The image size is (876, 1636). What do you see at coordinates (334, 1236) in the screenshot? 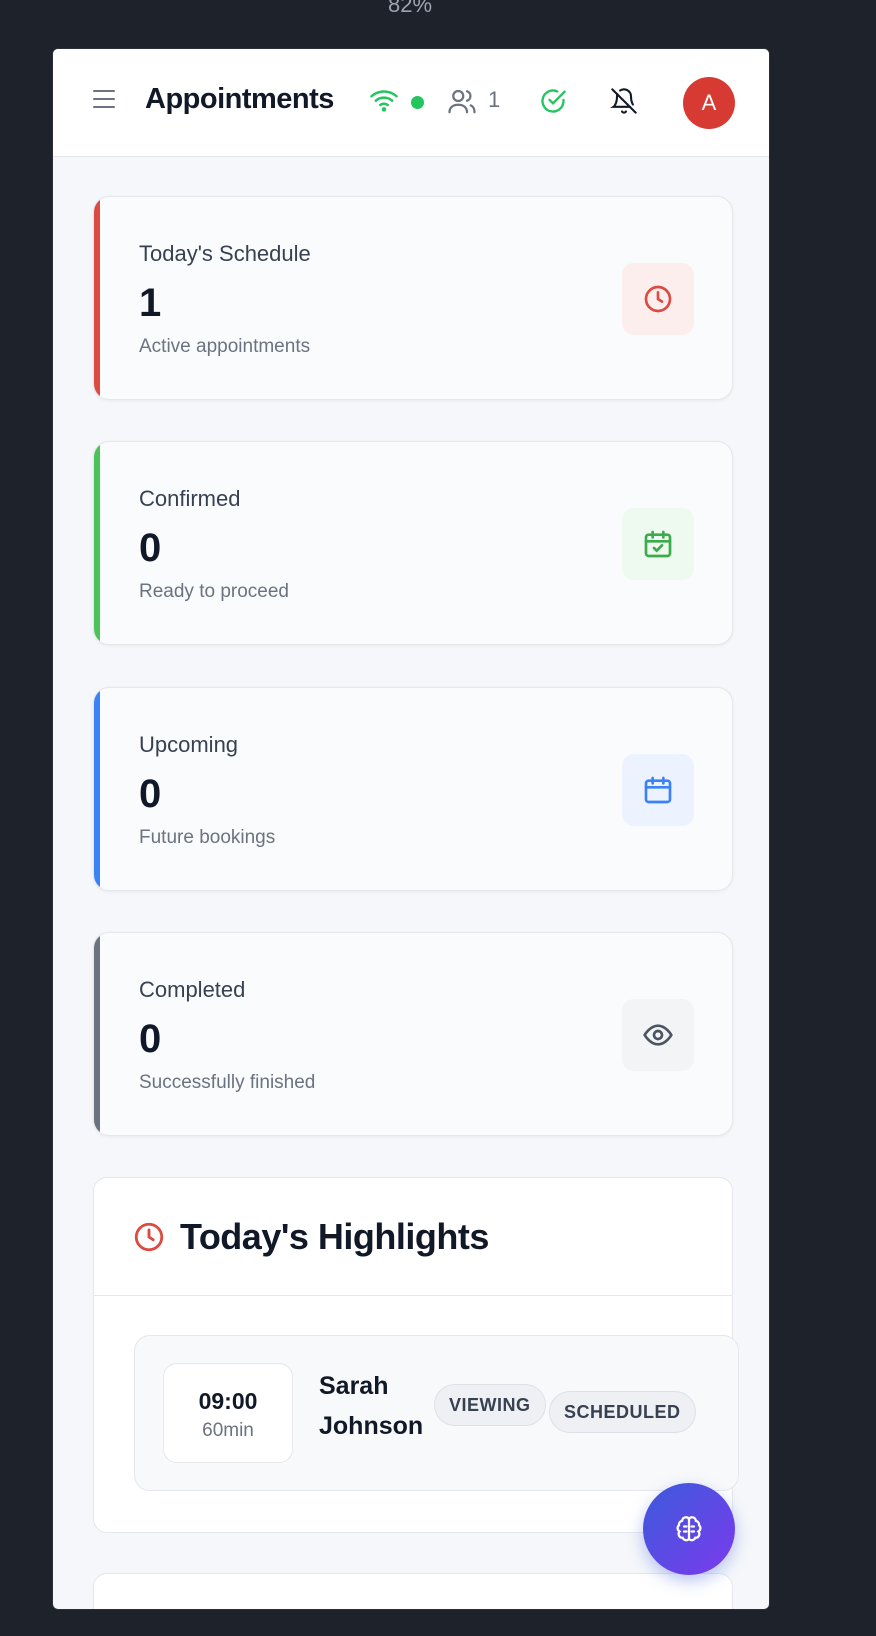
I see `highlights-title: Today's Highlights` at bounding box center [334, 1236].